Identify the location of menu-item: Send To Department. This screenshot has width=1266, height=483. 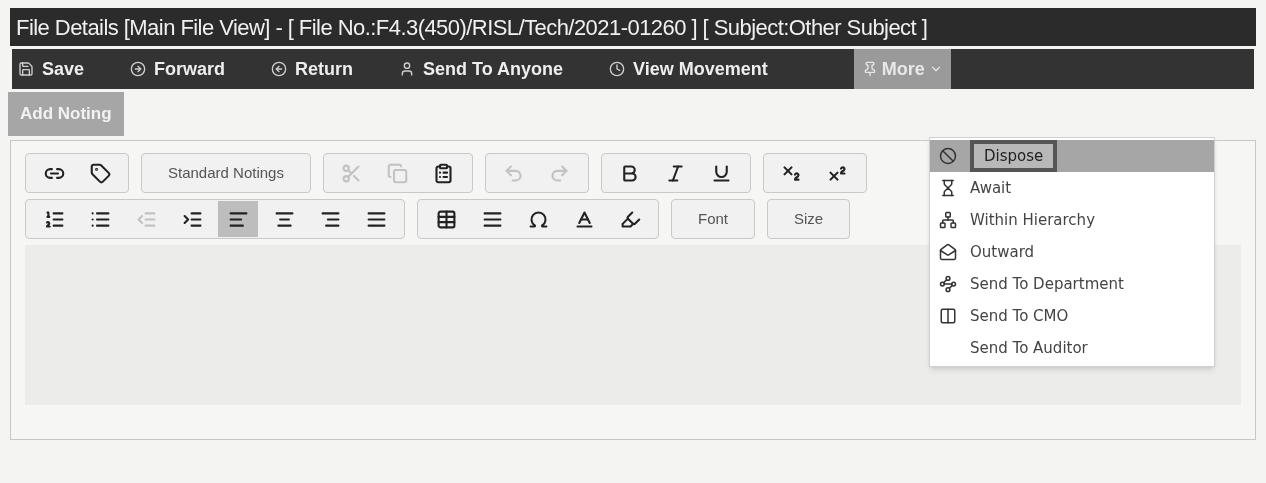
(1072, 284).